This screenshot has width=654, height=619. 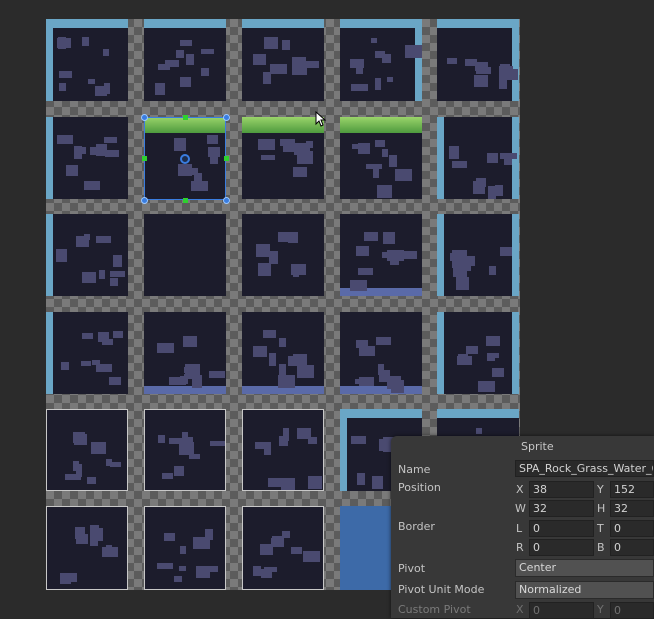 I want to click on position-x-field: 38, so click(x=561, y=489).